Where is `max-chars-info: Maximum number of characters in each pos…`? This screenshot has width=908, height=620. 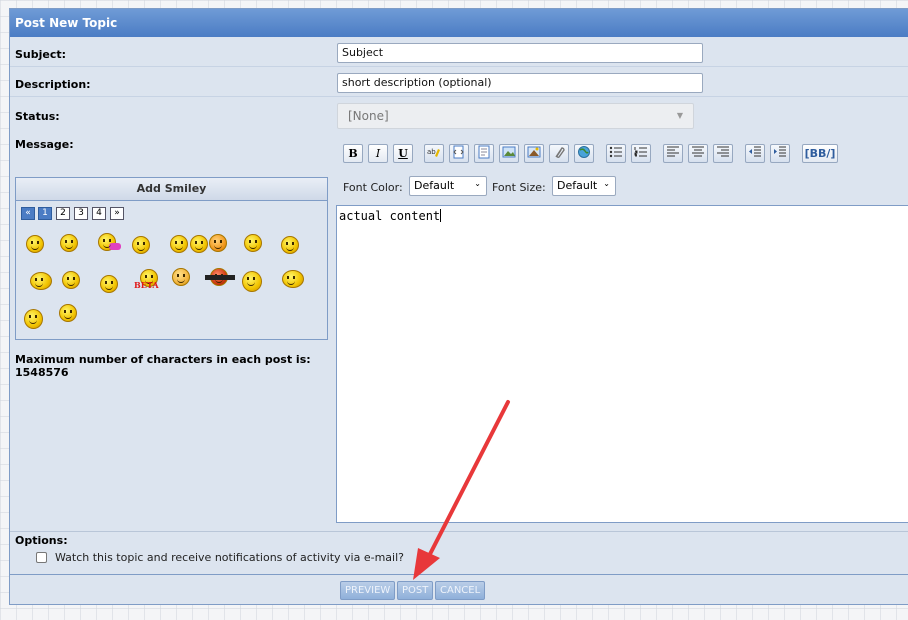
max-chars-info: Maximum number of characters in each pos… is located at coordinates (163, 366).